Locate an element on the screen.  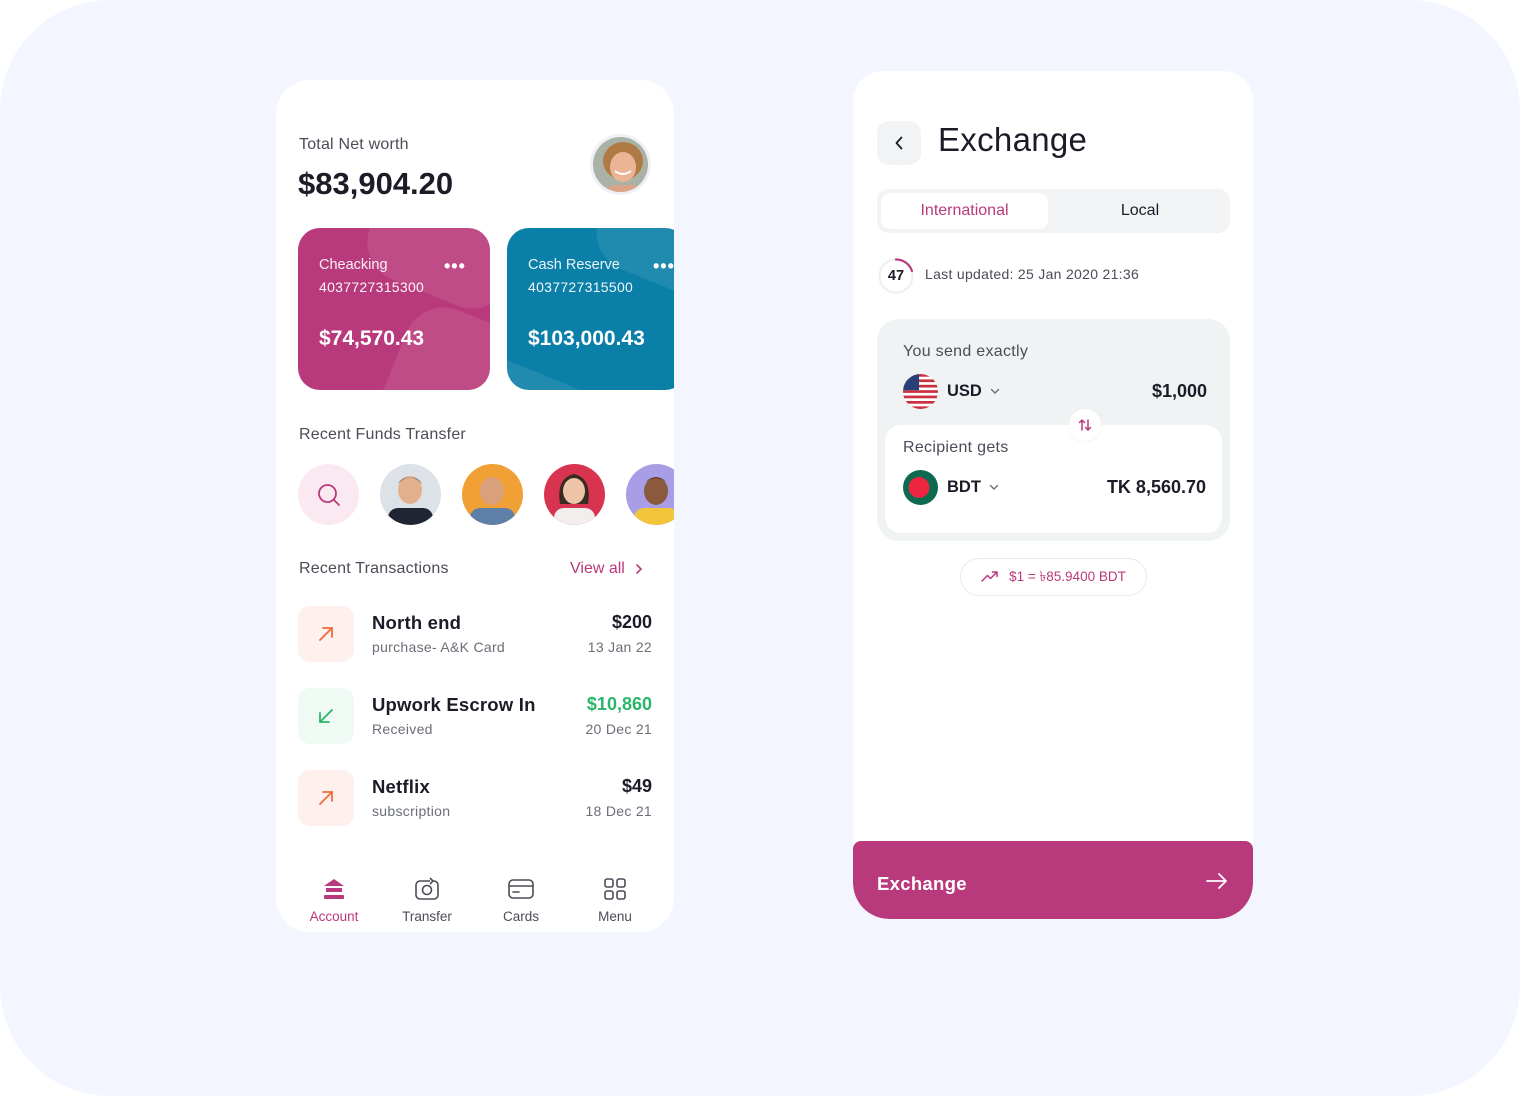
tab-local: Local is located at coordinates (1140, 211).